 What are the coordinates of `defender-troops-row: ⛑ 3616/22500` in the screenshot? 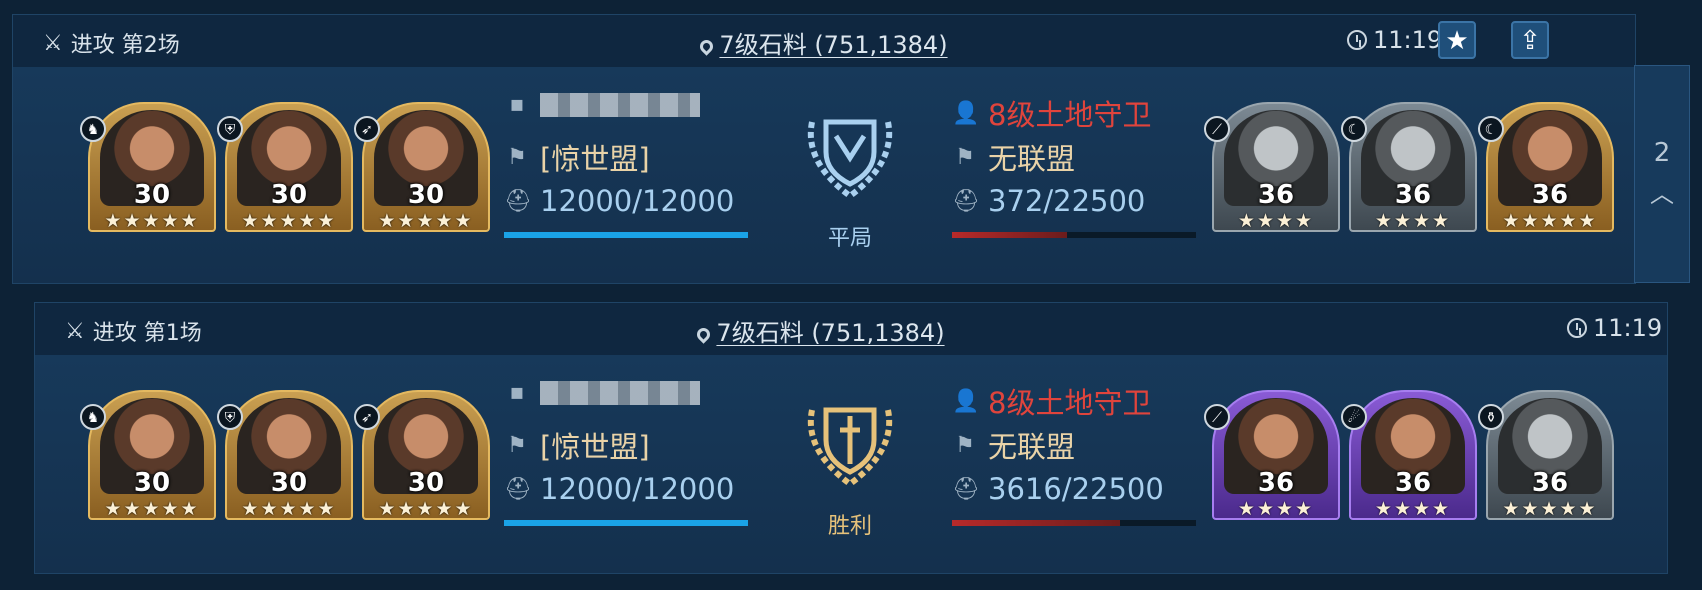 It's located at (1058, 489).